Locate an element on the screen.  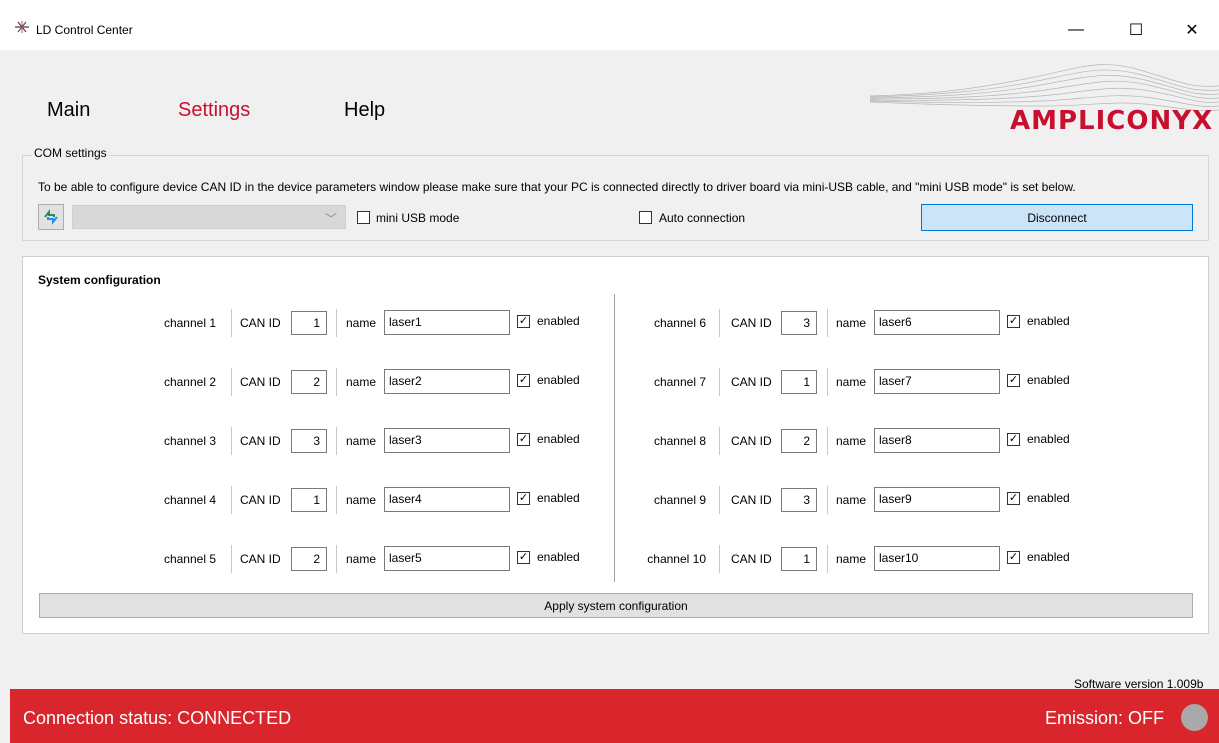
app-icon is located at coordinates (22, 27).